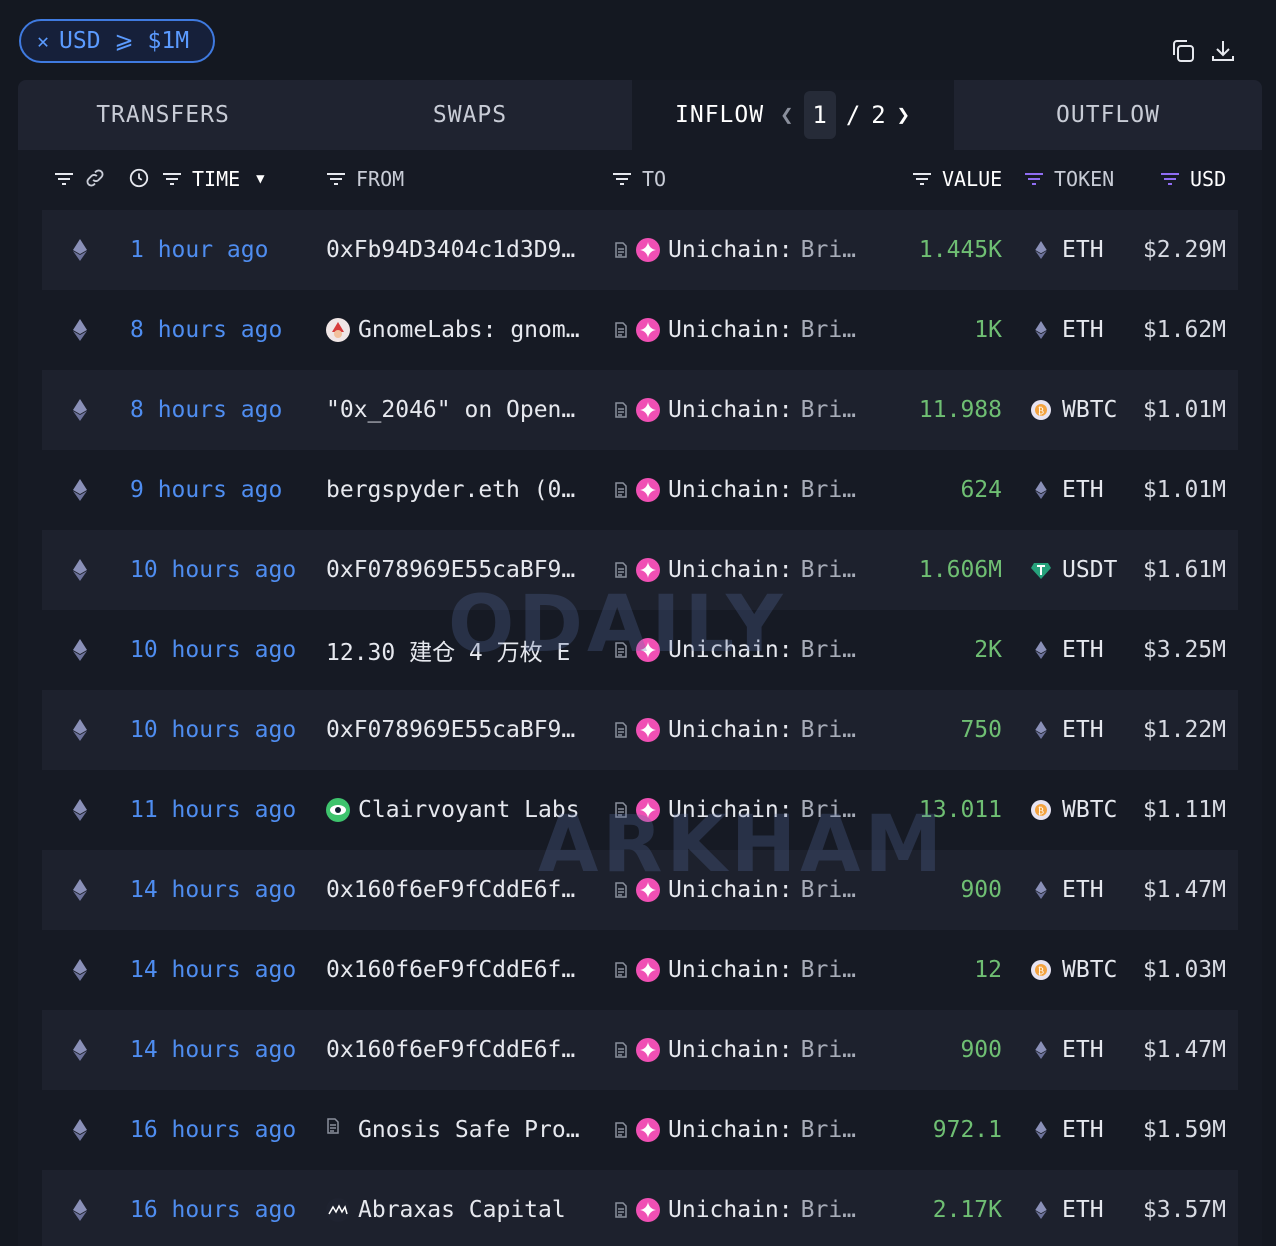 This screenshot has height=1246, width=1276. I want to click on tab-inflow: INFLOW ❮ 1 / 2 ❯, so click(793, 115).